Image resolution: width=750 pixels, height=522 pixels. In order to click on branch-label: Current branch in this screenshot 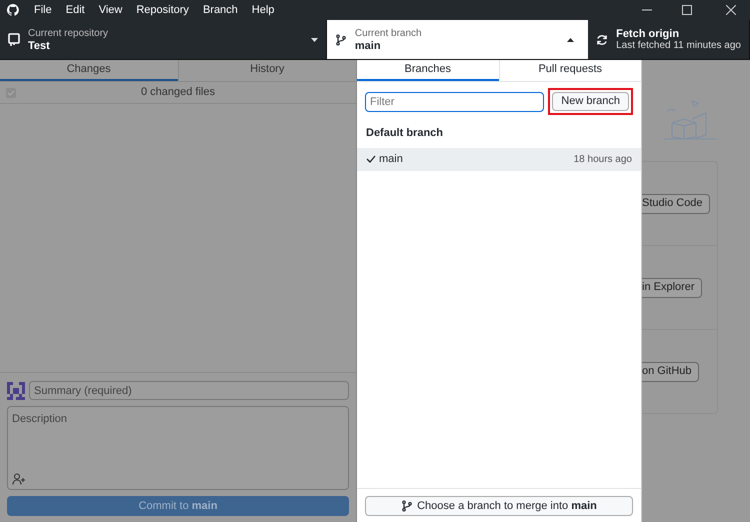, I will do `click(388, 34)`.